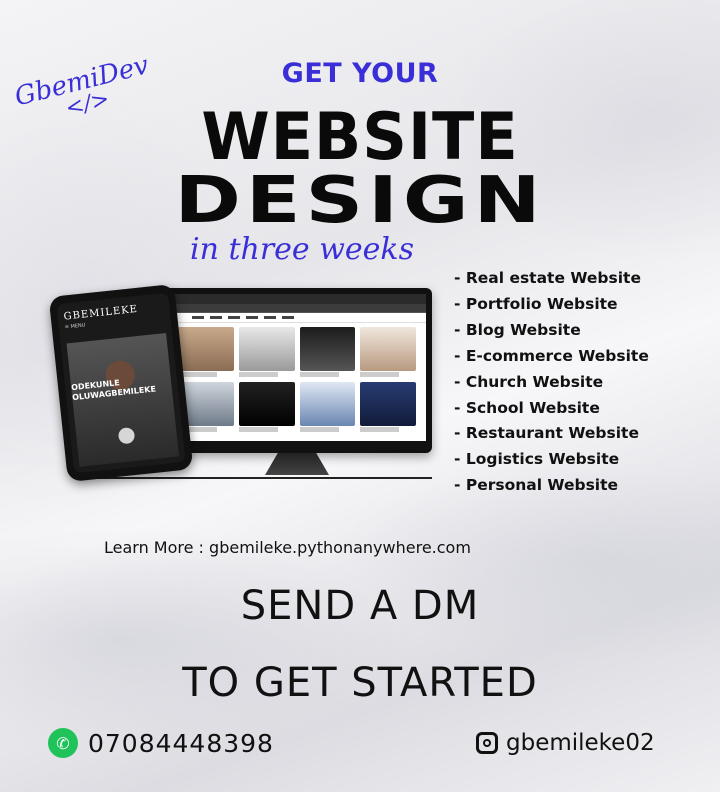 The width and height of the screenshot is (720, 792). Describe the element at coordinates (536, 485) in the screenshot. I see `list-item: - Personal Website` at that location.